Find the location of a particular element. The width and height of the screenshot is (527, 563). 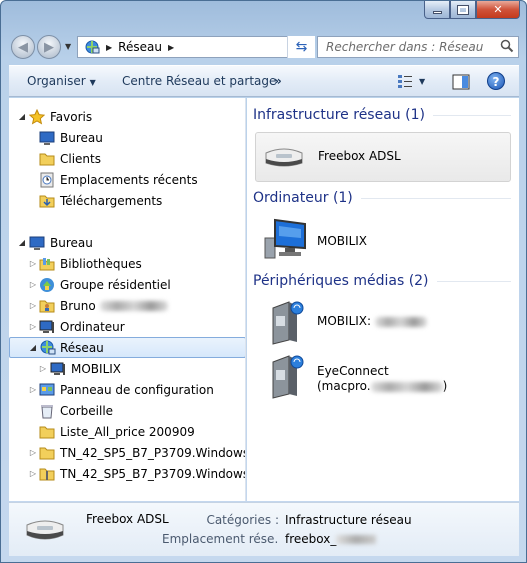

organize-label: Organiser is located at coordinates (56, 81).